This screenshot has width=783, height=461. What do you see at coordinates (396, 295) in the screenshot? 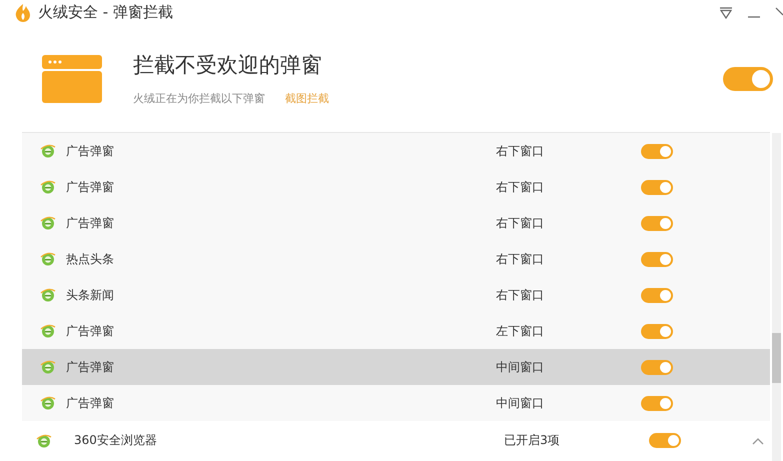
I see `list-row: 头条新闻 右下窗口` at bounding box center [396, 295].